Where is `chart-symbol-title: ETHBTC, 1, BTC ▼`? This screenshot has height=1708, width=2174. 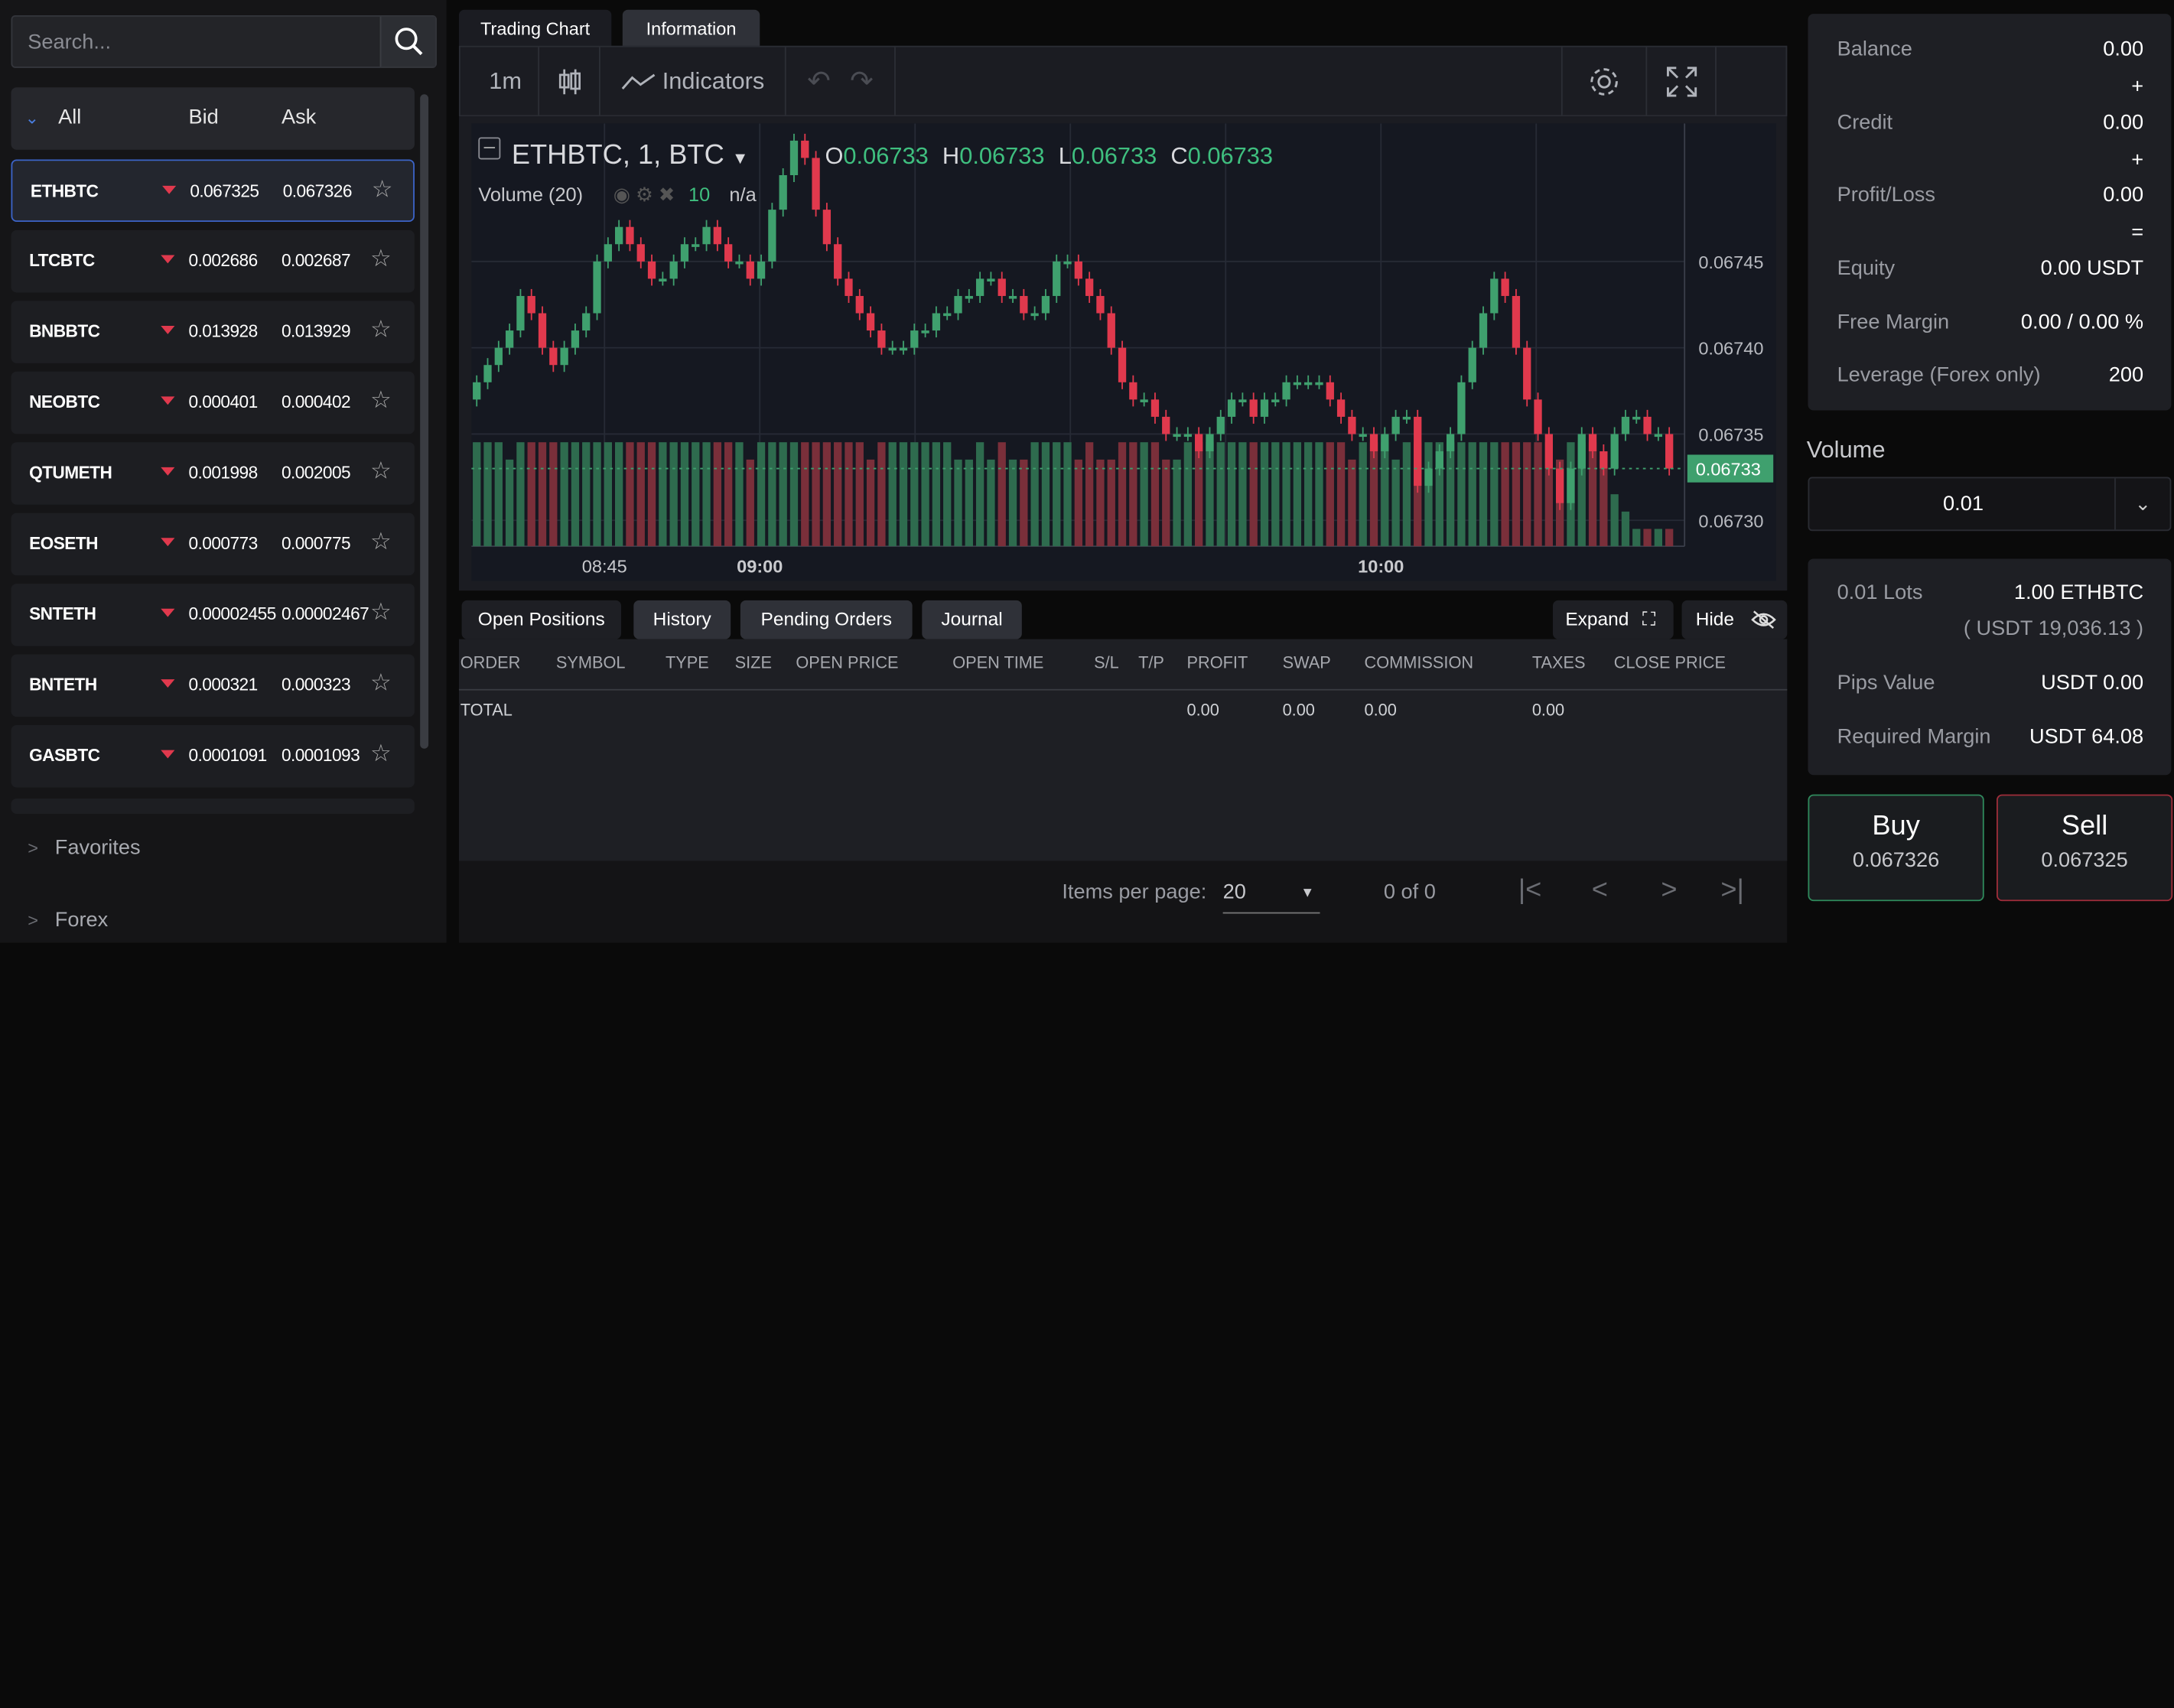 chart-symbol-title: ETHBTC, 1, BTC ▼ is located at coordinates (630, 156).